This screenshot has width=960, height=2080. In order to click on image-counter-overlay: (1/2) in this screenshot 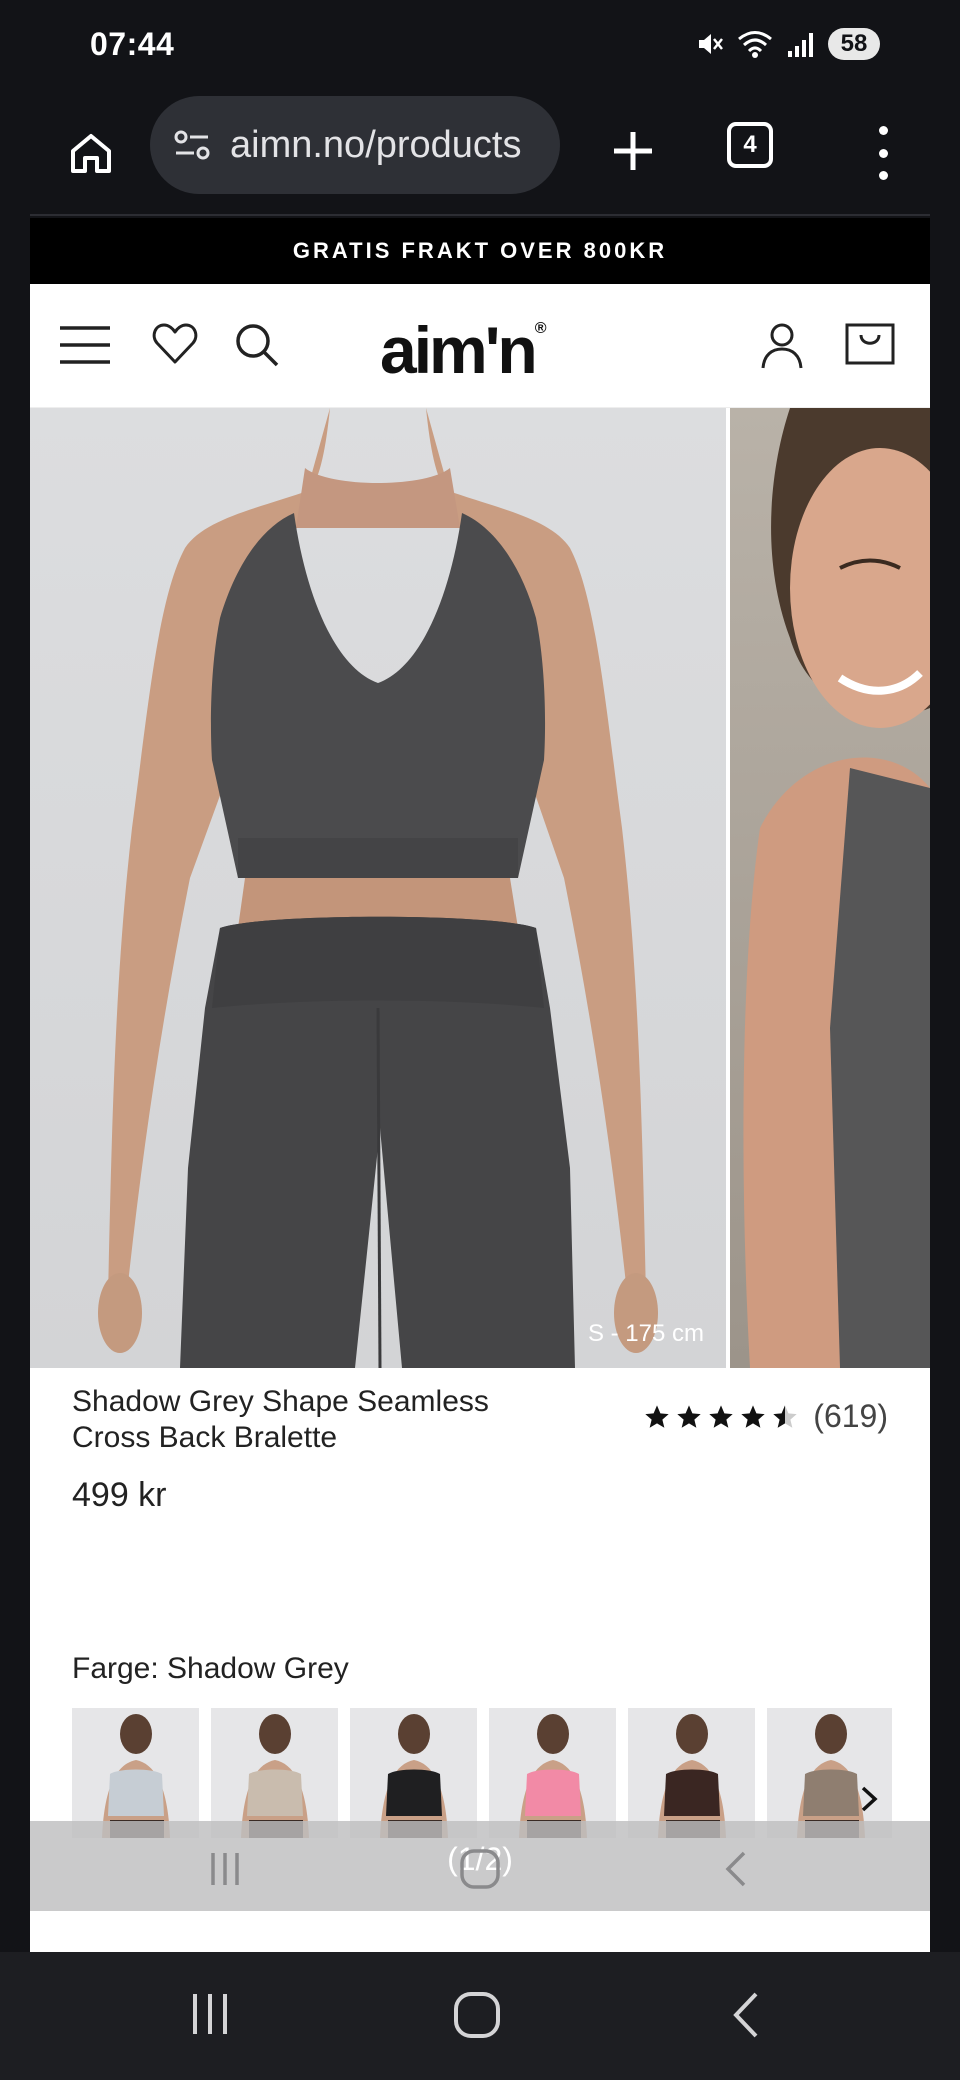, I will do `click(480, 1866)`.